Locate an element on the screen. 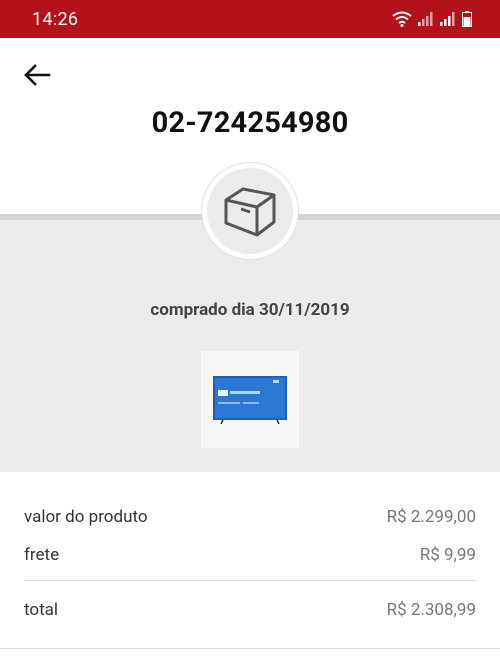  bottom-divider is located at coordinates (250, 648).